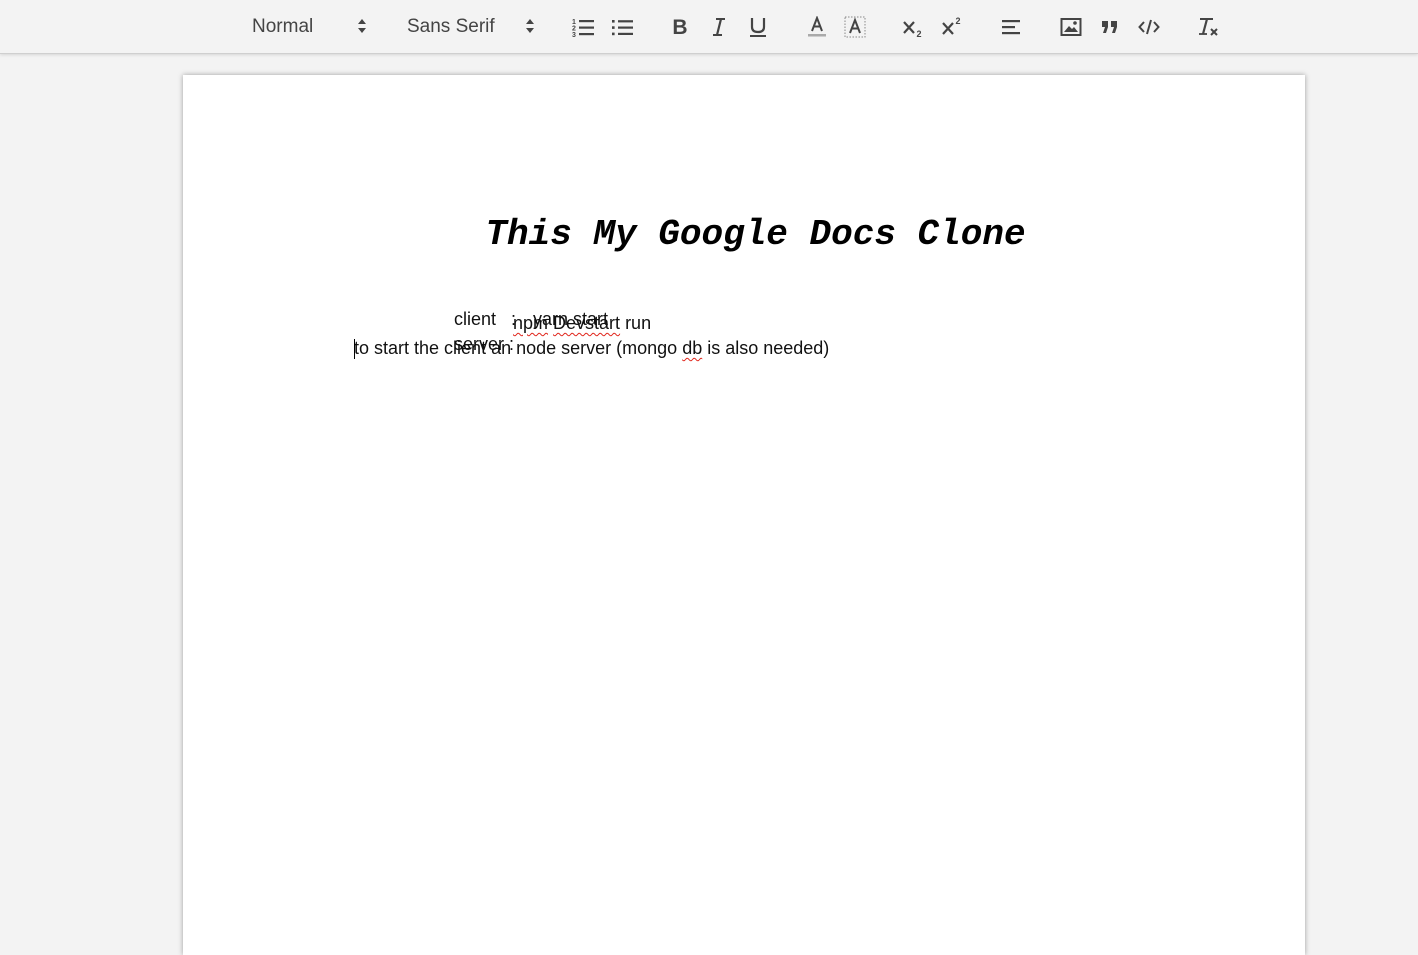 The image size is (1418, 955). I want to click on italic-icon, so click(719, 26).